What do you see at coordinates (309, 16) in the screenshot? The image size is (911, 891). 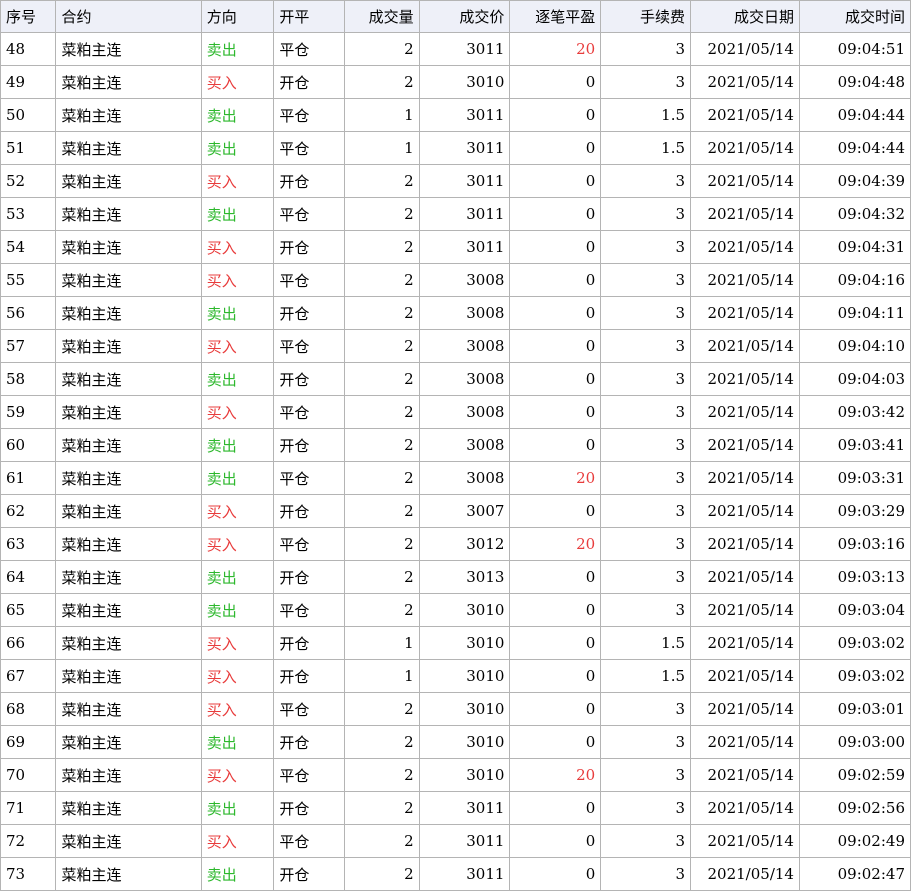 I see `header-offset: 开平` at bounding box center [309, 16].